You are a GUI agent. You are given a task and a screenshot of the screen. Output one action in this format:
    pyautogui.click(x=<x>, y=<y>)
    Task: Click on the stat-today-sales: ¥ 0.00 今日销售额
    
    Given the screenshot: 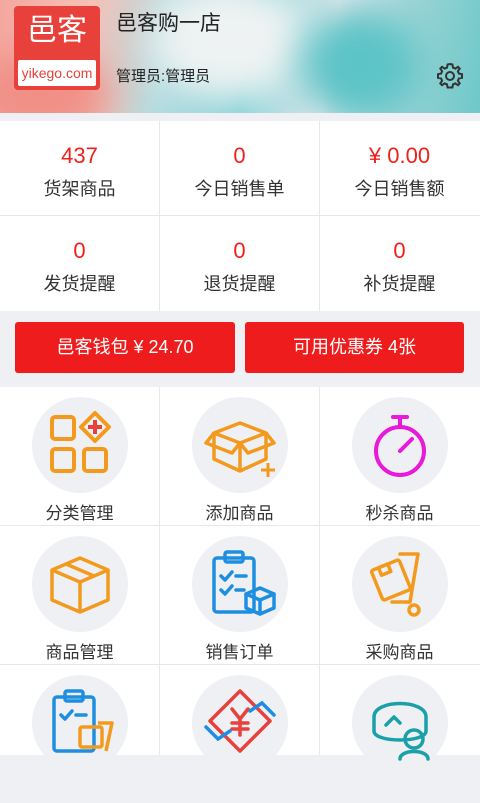 What is the action you would take?
    pyautogui.click(x=399, y=168)
    